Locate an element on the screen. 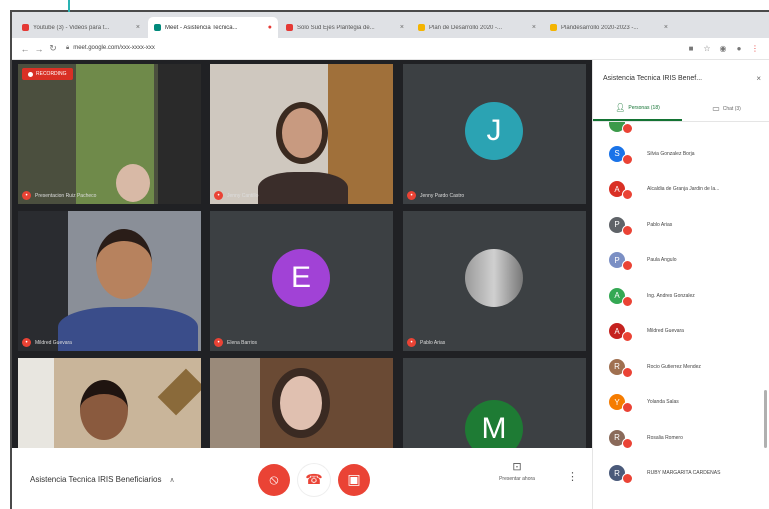 The image size is (769, 509). avatar: Y is located at coordinates (621, 404).